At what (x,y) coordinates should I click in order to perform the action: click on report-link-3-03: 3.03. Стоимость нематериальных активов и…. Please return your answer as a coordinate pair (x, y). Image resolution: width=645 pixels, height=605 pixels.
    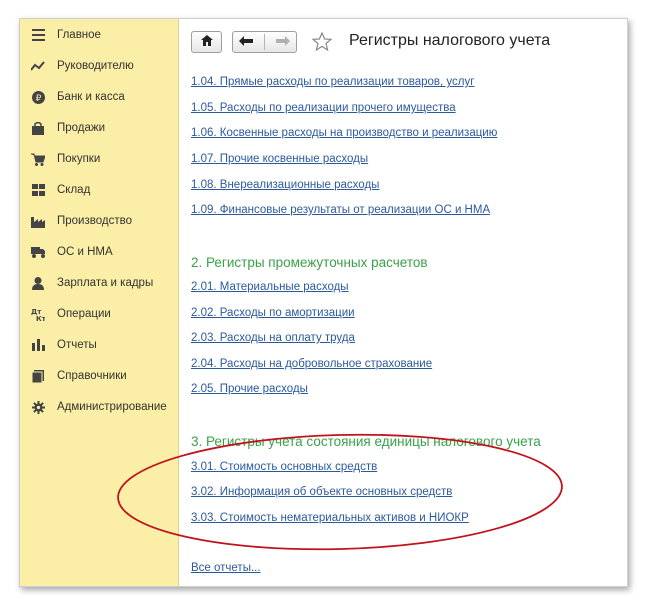
    Looking at the image, I should click on (330, 518).